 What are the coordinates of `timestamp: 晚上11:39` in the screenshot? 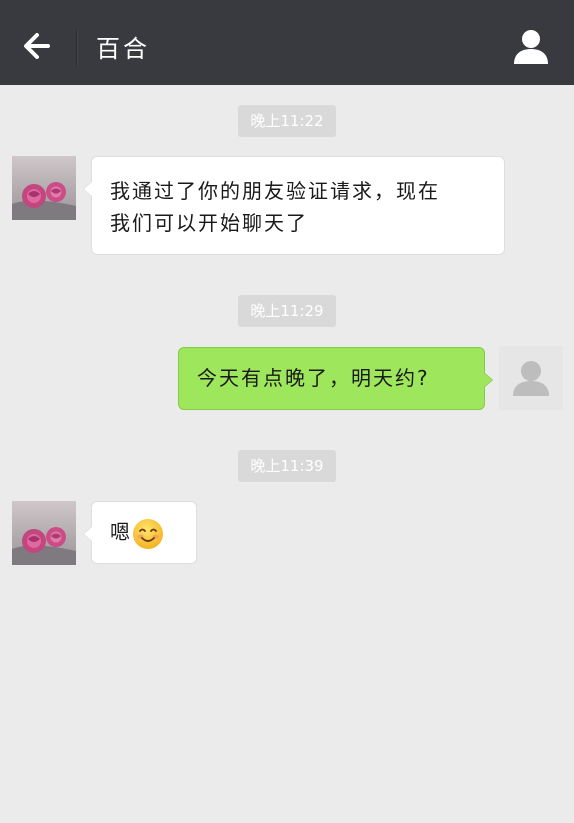 It's located at (287, 466).